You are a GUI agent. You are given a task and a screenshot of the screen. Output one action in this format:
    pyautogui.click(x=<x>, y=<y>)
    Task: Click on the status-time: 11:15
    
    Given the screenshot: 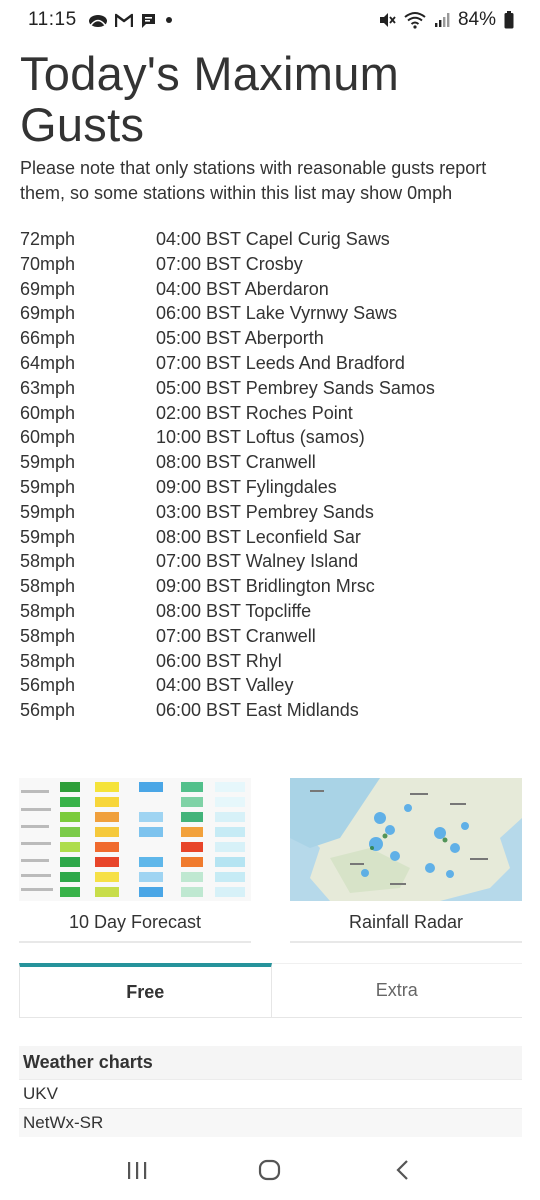 What is the action you would take?
    pyautogui.click(x=52, y=19)
    